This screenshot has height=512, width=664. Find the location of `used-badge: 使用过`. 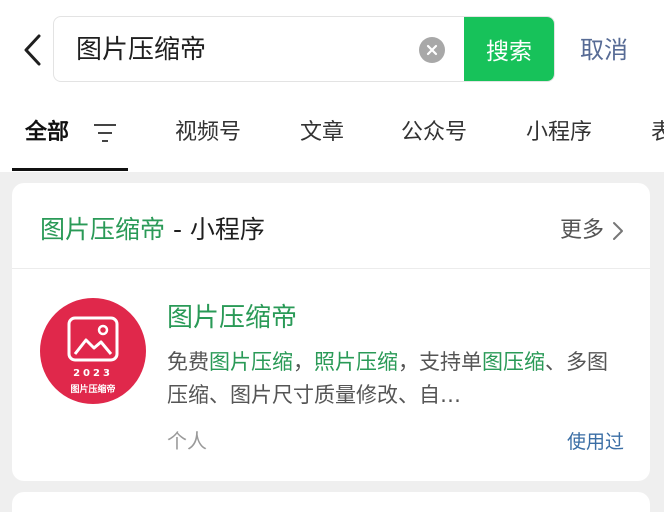

used-badge: 使用过 is located at coordinates (595, 442).